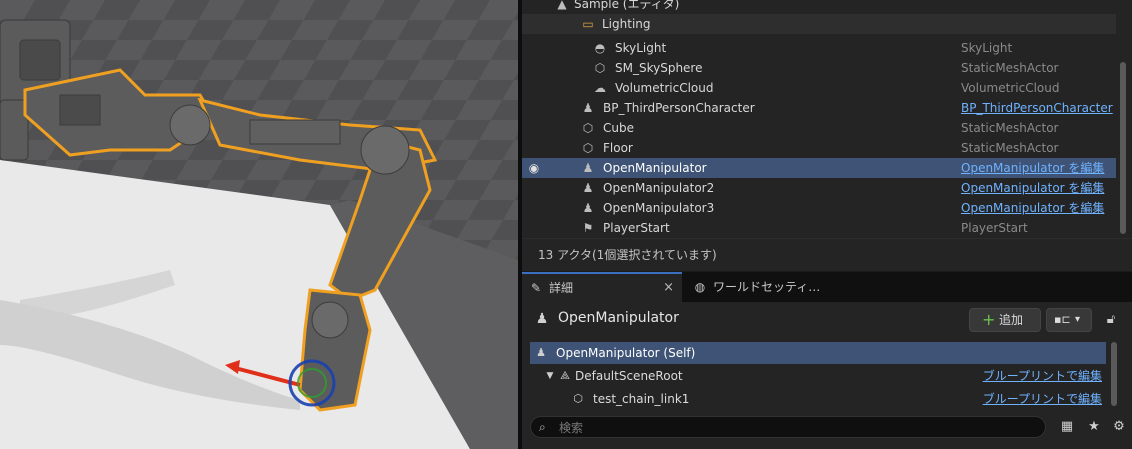 This screenshot has width=1132, height=449. What do you see at coordinates (1078, 319) in the screenshot?
I see `chevron-down-icon: ▾` at bounding box center [1078, 319].